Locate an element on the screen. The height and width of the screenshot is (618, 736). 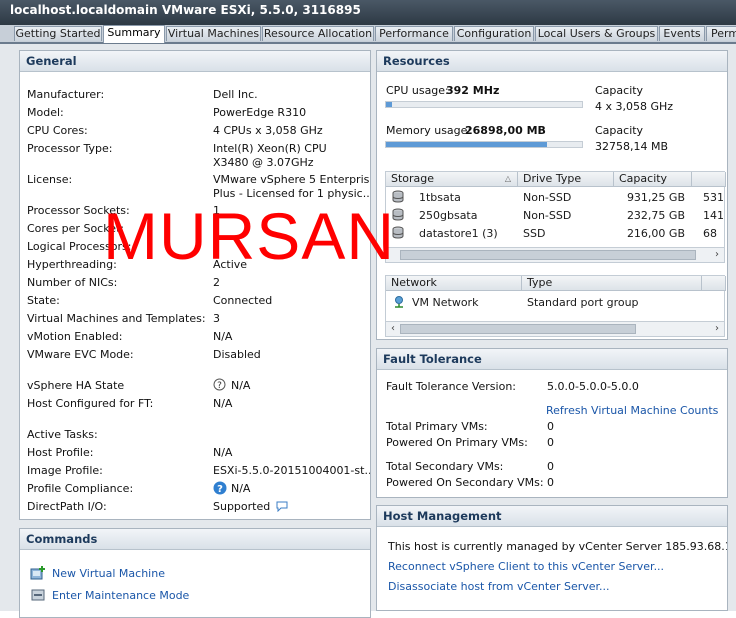
general-row-label: Host Profile: is located at coordinates (60, 452).